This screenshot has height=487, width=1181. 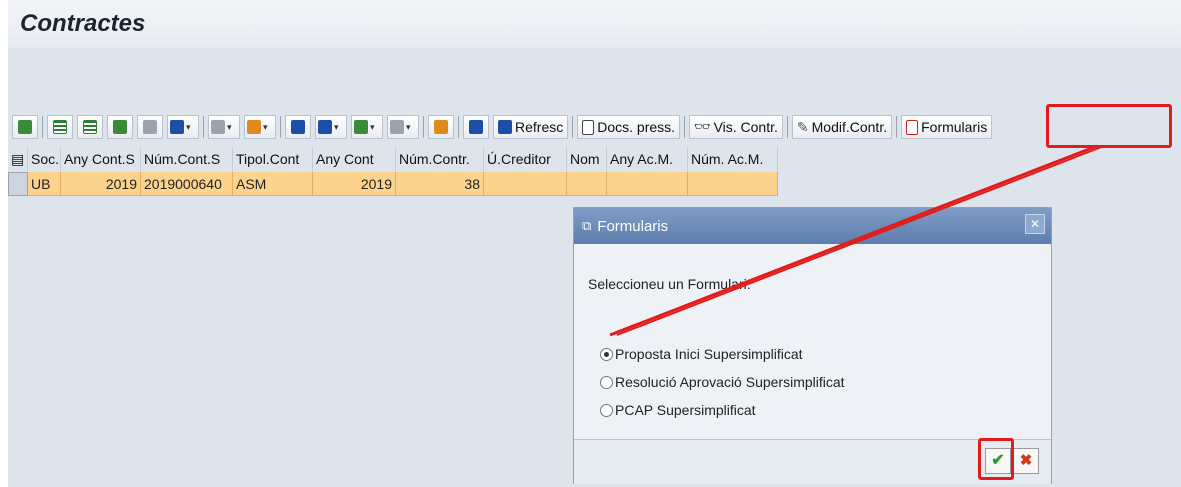 I want to click on column-header: Any Ac.M., so click(x=647, y=159).